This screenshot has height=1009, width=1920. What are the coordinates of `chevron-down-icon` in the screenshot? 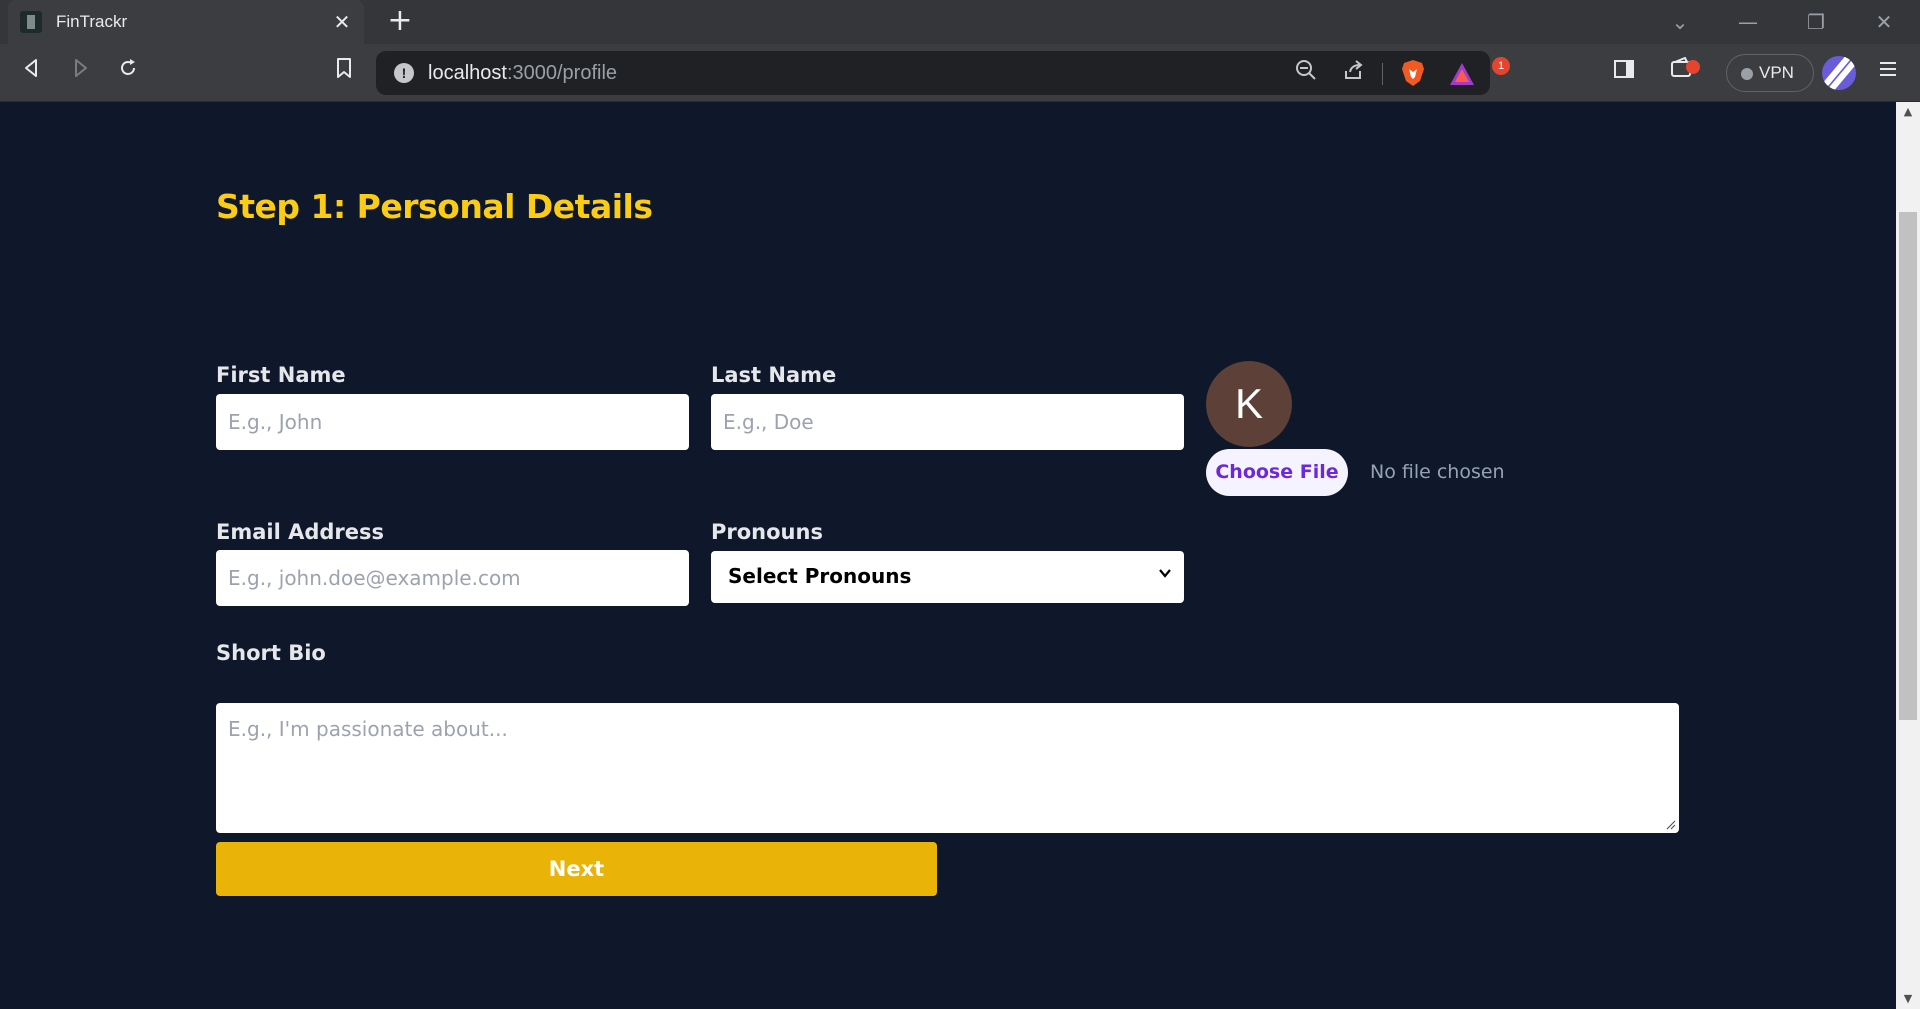 It's located at (1165, 574).